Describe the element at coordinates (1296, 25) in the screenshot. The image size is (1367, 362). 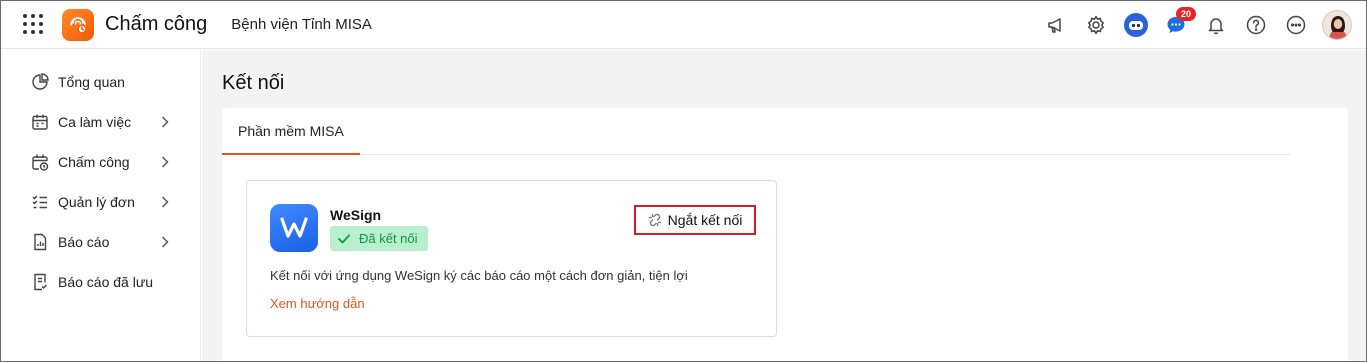
I see `more-icon` at that location.